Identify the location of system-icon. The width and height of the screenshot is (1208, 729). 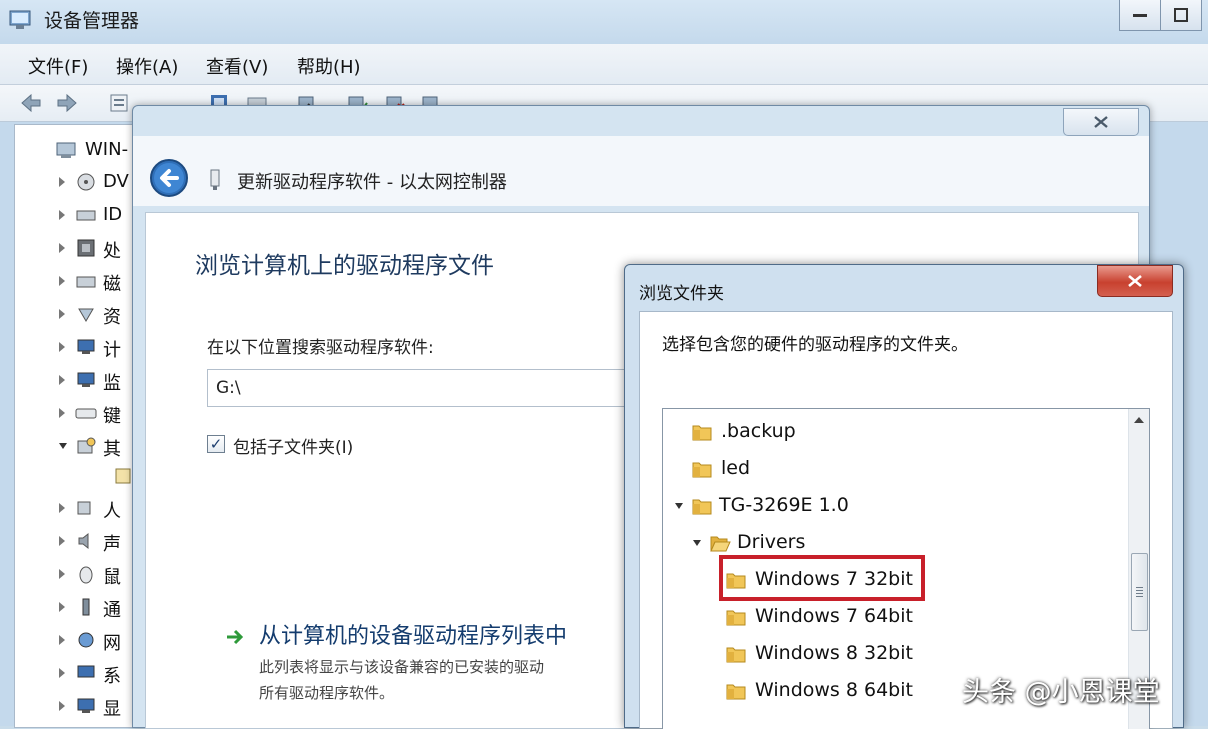
(86, 671).